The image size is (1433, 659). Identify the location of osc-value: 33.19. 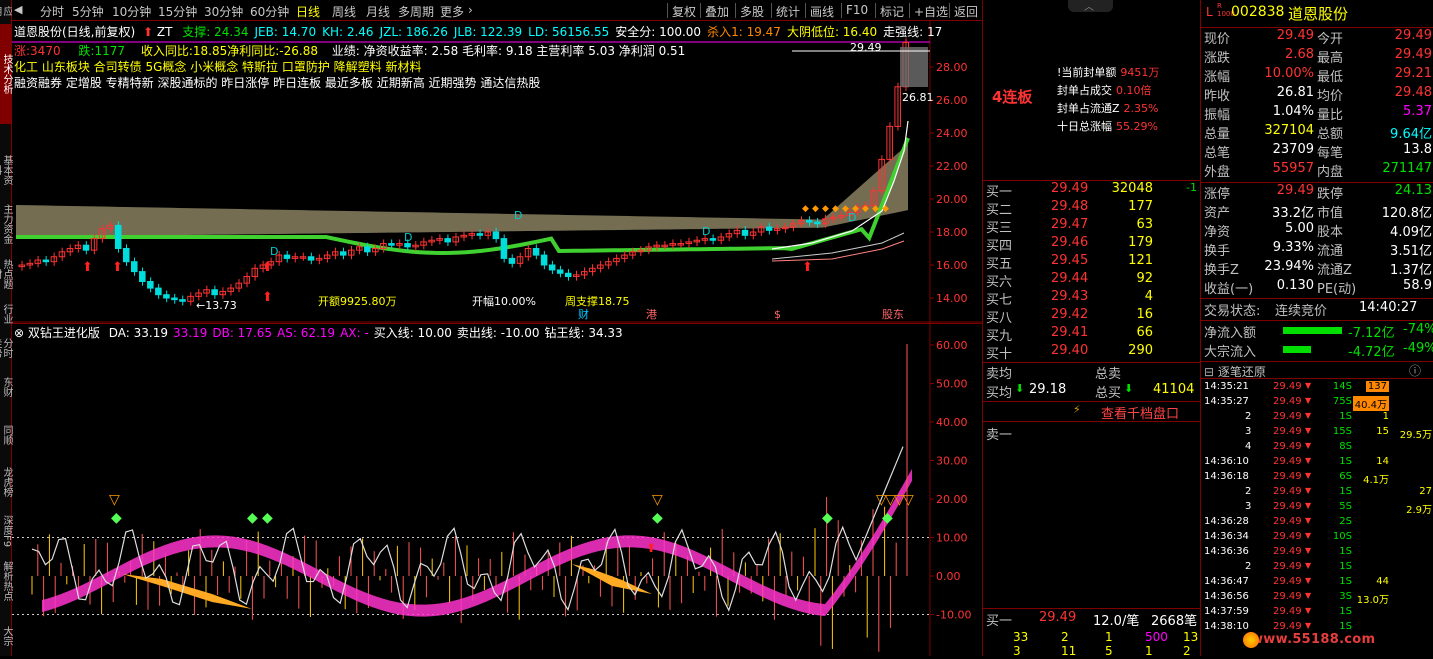
(190, 333).